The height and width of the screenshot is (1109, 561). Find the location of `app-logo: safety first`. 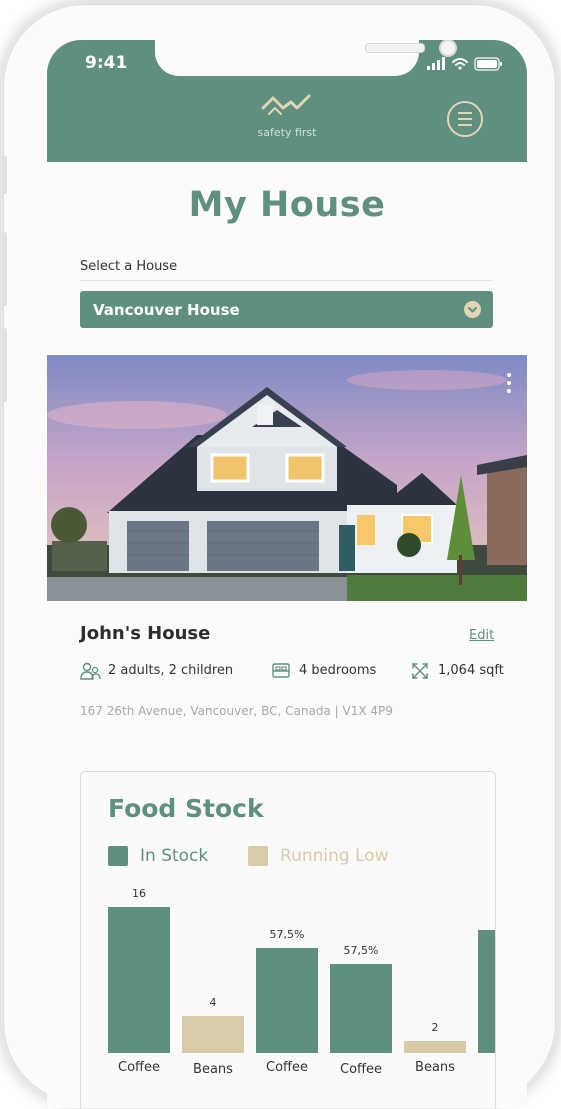

app-logo: safety first is located at coordinates (287, 118).